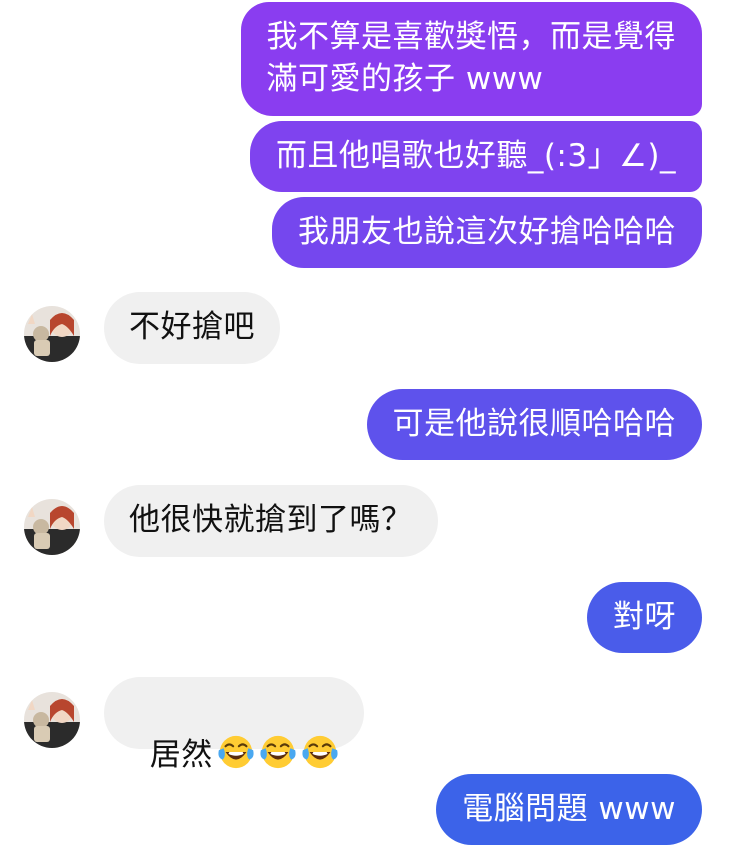 The image size is (750, 854). Describe the element at coordinates (471, 59) in the screenshot. I see `outgoing-message-bubble: 我不算是喜歡獎悟，而是覺得 滿可愛的孩子 www` at that location.